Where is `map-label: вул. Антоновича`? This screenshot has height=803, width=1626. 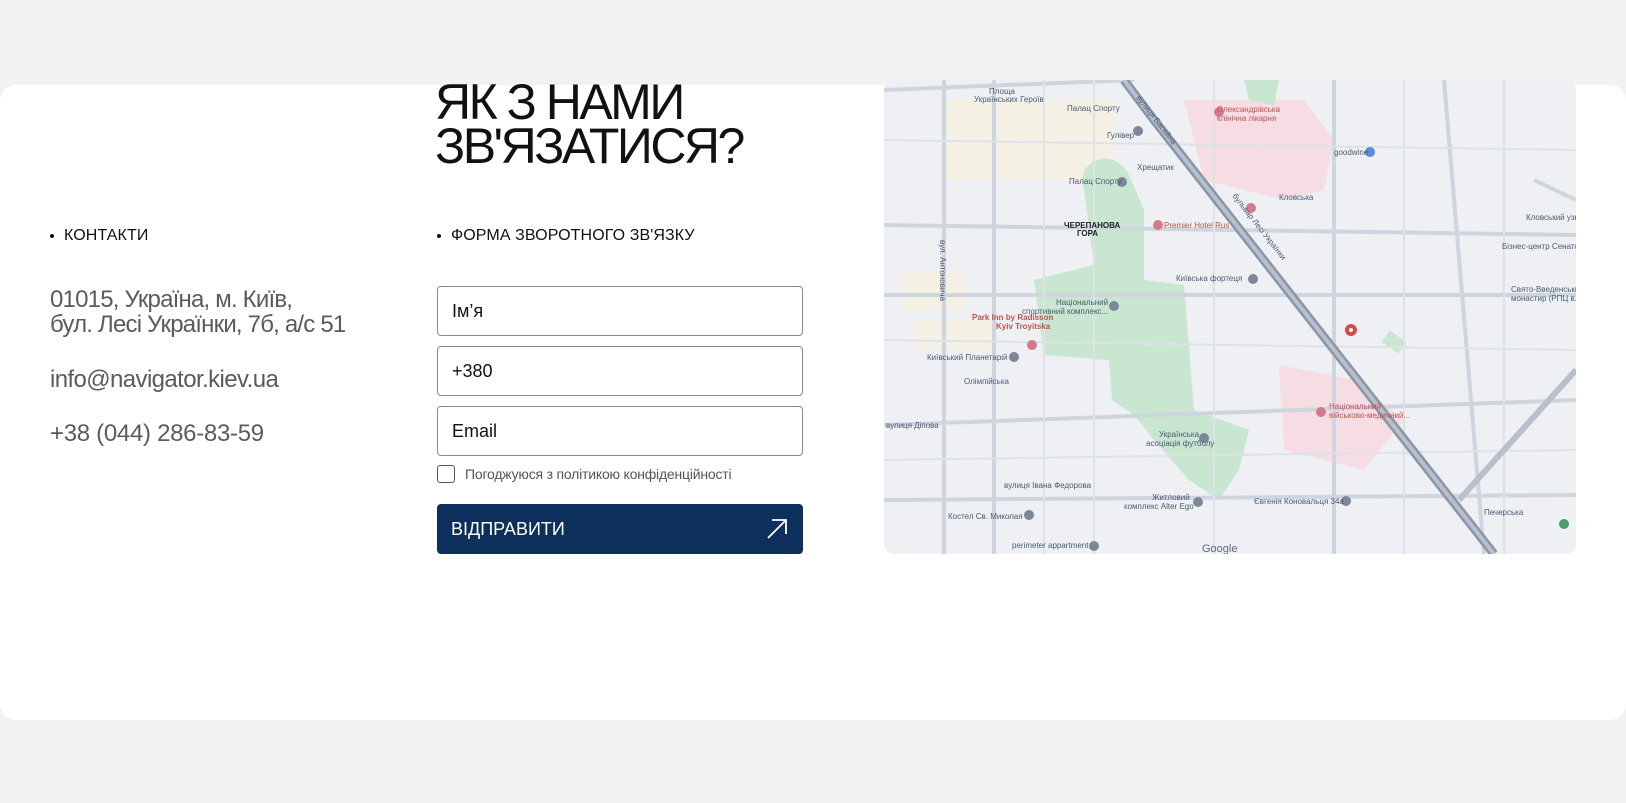
map-label: вул. Антоновича is located at coordinates (942, 271).